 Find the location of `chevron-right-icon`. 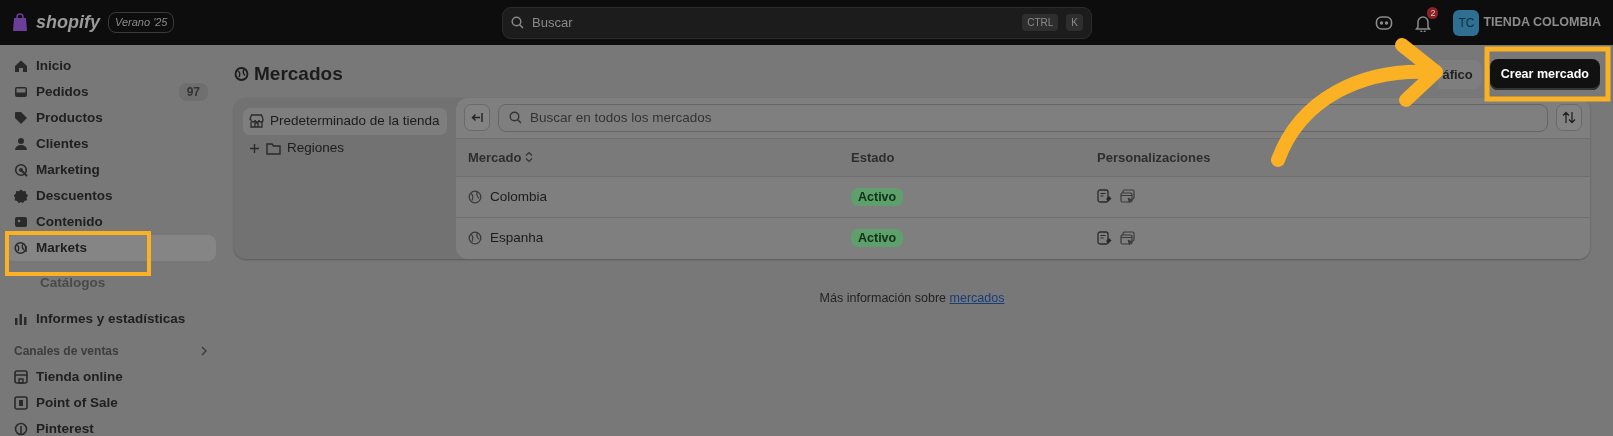

chevron-right-icon is located at coordinates (204, 351).